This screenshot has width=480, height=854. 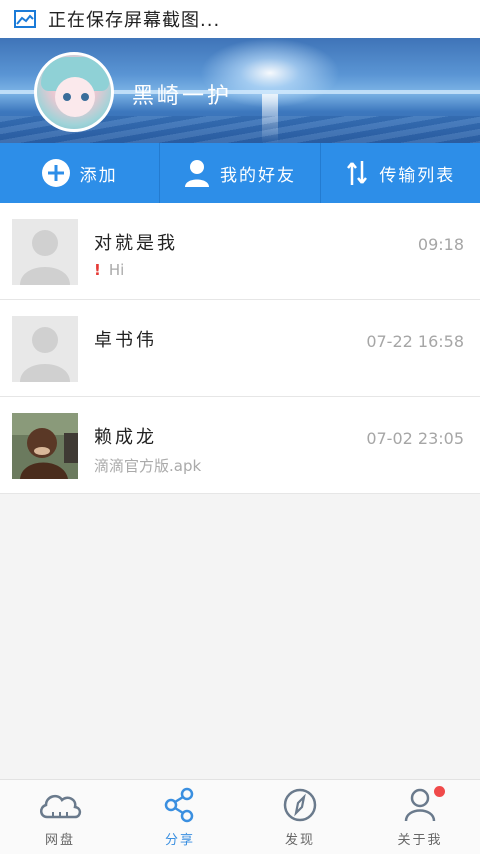 I want to click on share-icon, so click(x=179, y=804).